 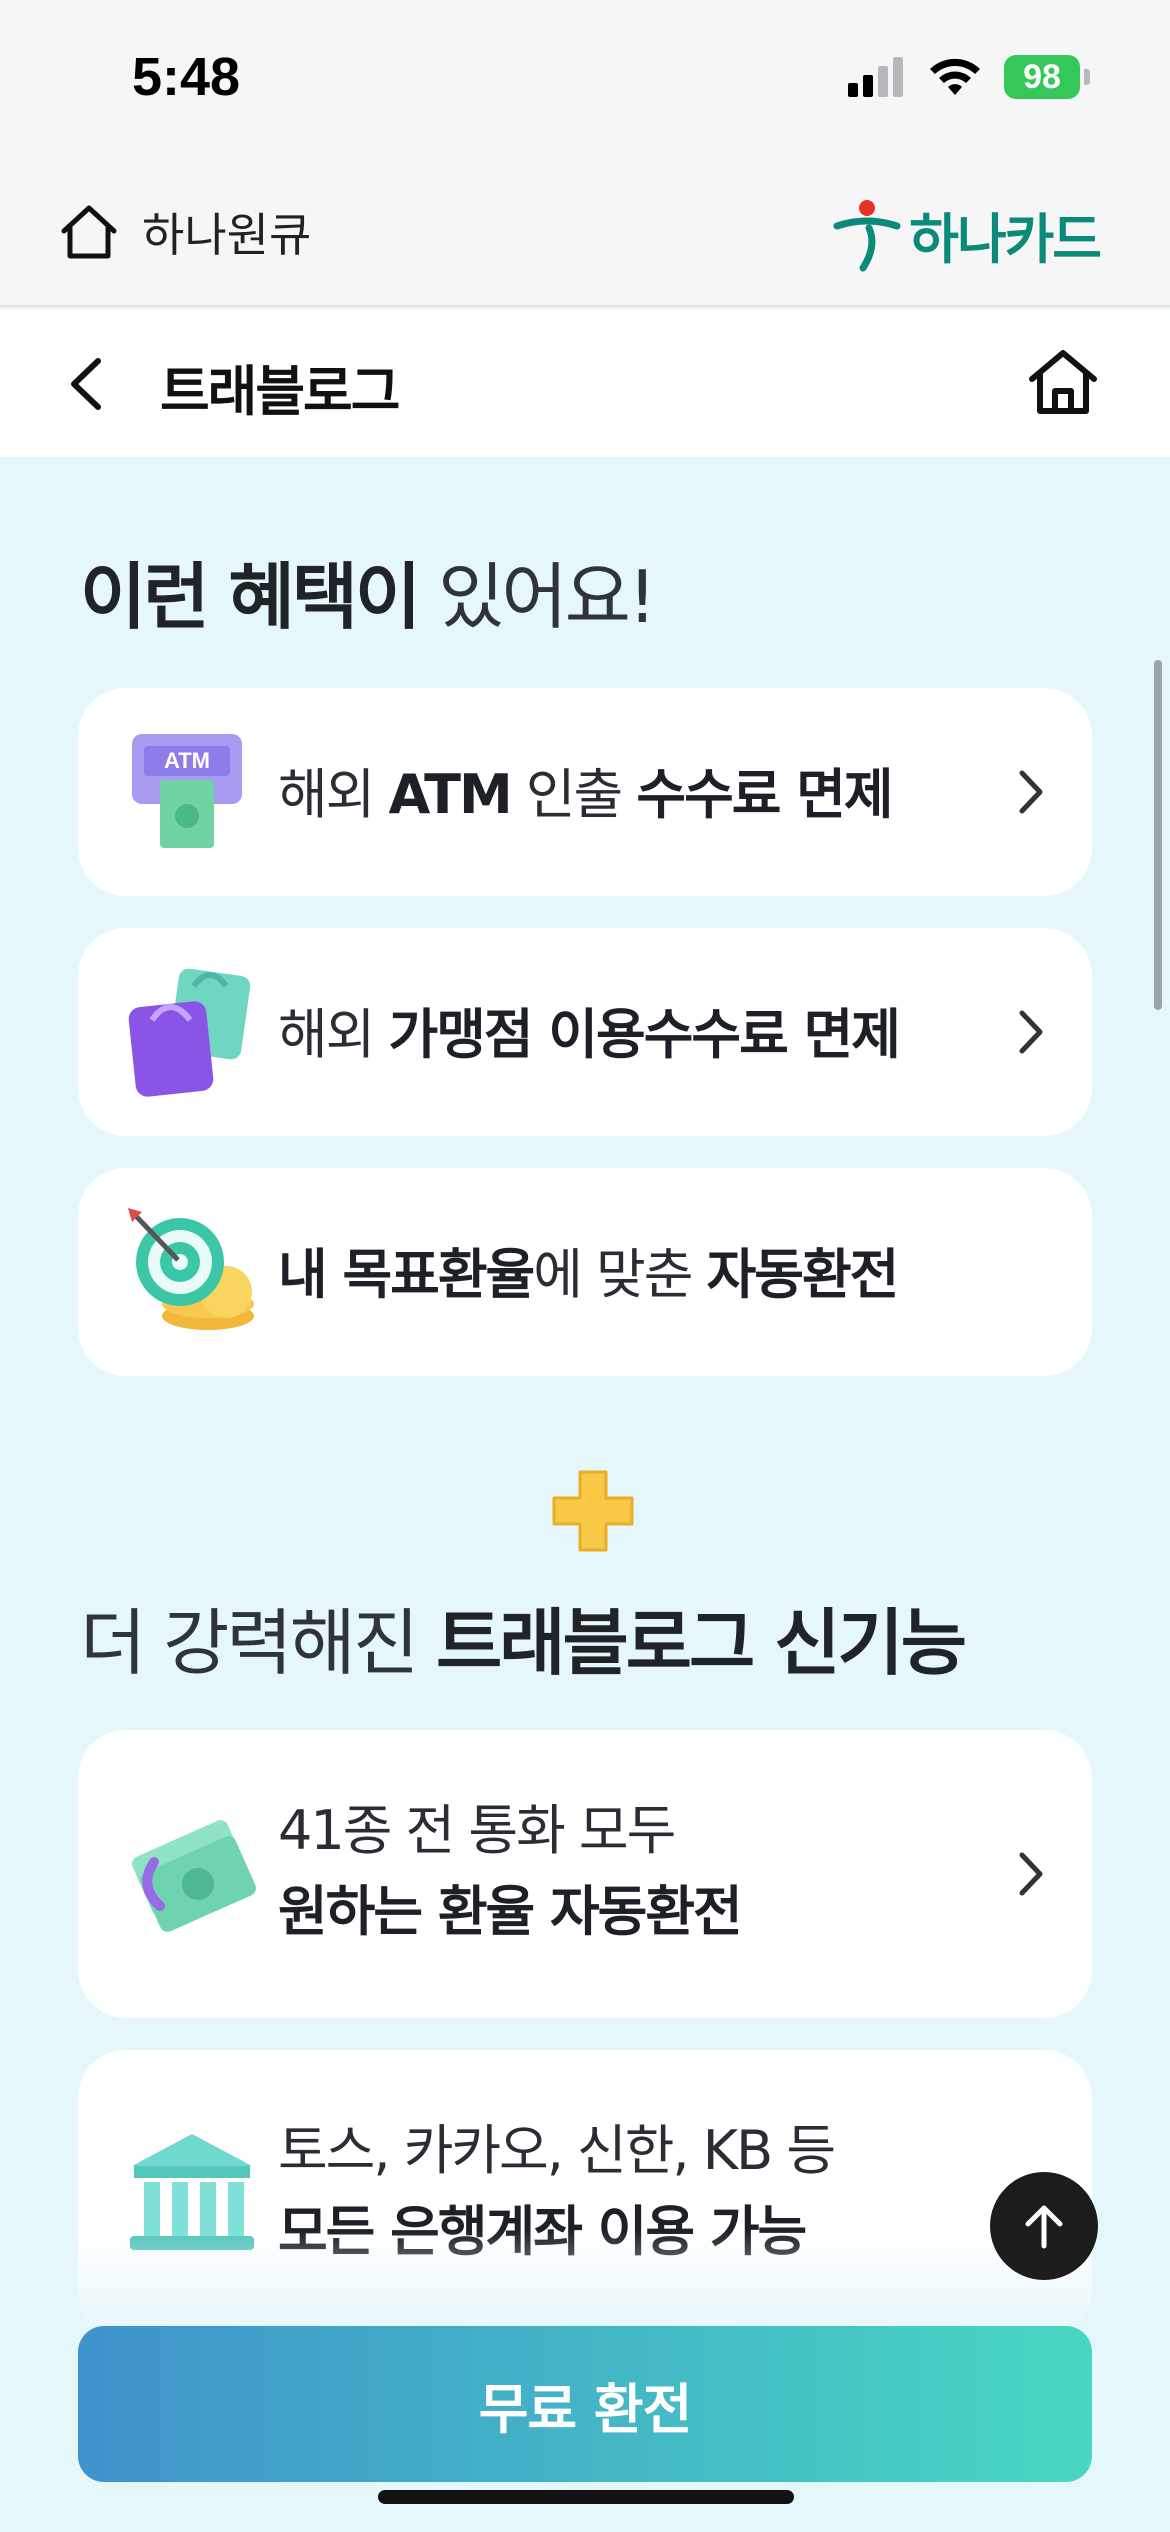 I want to click on benefit-target-text: 내 목표환율에 맞춘 자동환전, so click(x=589, y=1274).